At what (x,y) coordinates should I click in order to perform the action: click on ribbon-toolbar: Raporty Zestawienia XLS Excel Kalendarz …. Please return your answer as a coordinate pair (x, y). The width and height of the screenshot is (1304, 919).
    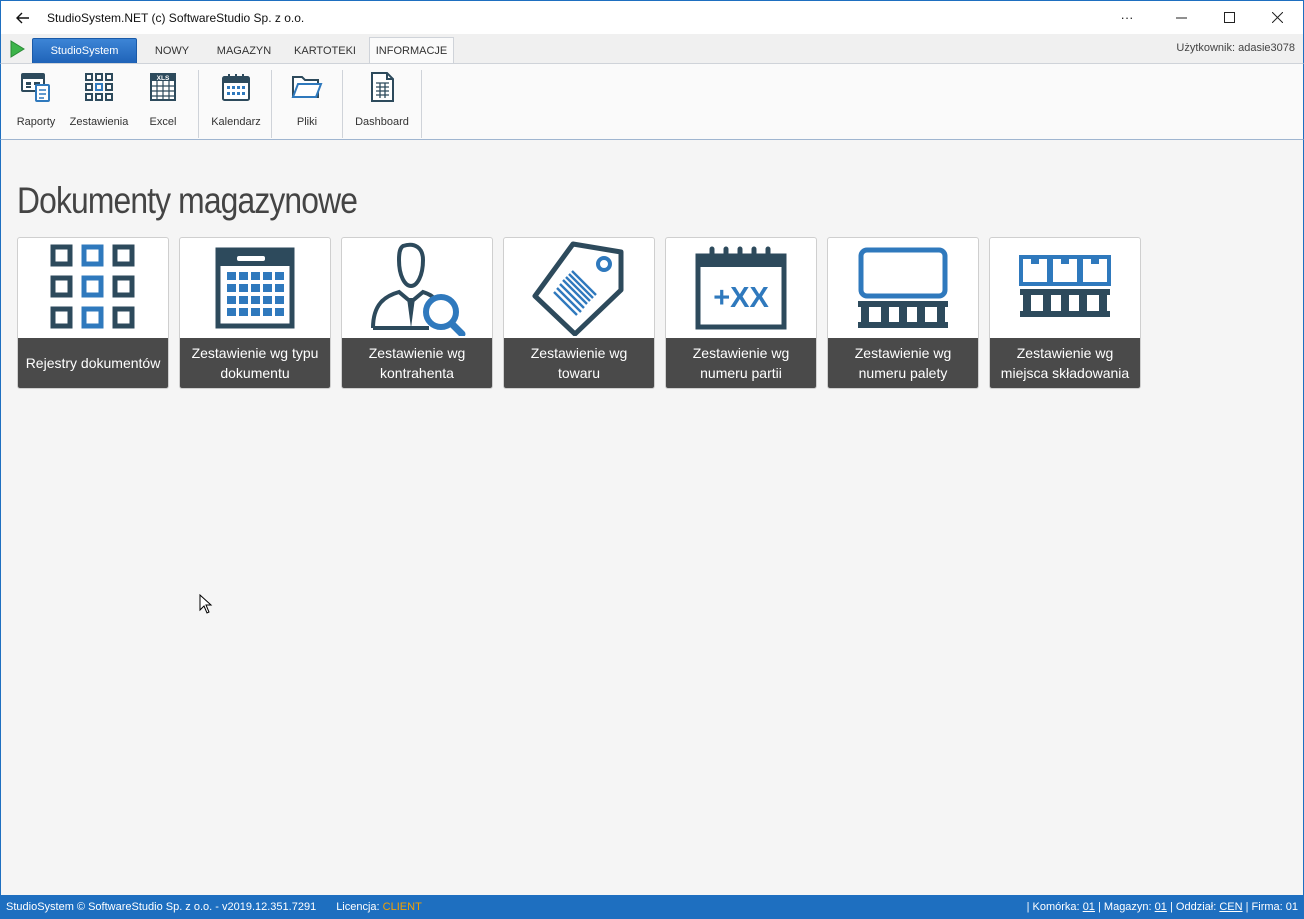
    Looking at the image, I should click on (652, 101).